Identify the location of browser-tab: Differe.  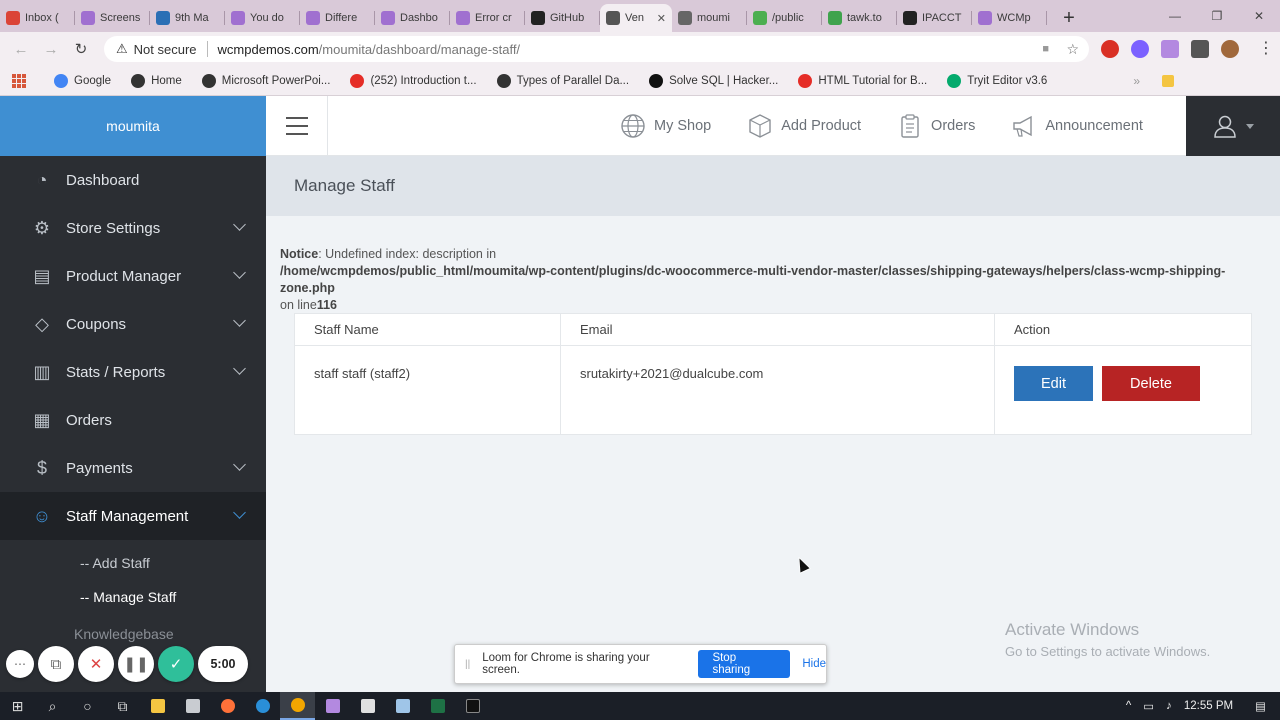
(337, 18).